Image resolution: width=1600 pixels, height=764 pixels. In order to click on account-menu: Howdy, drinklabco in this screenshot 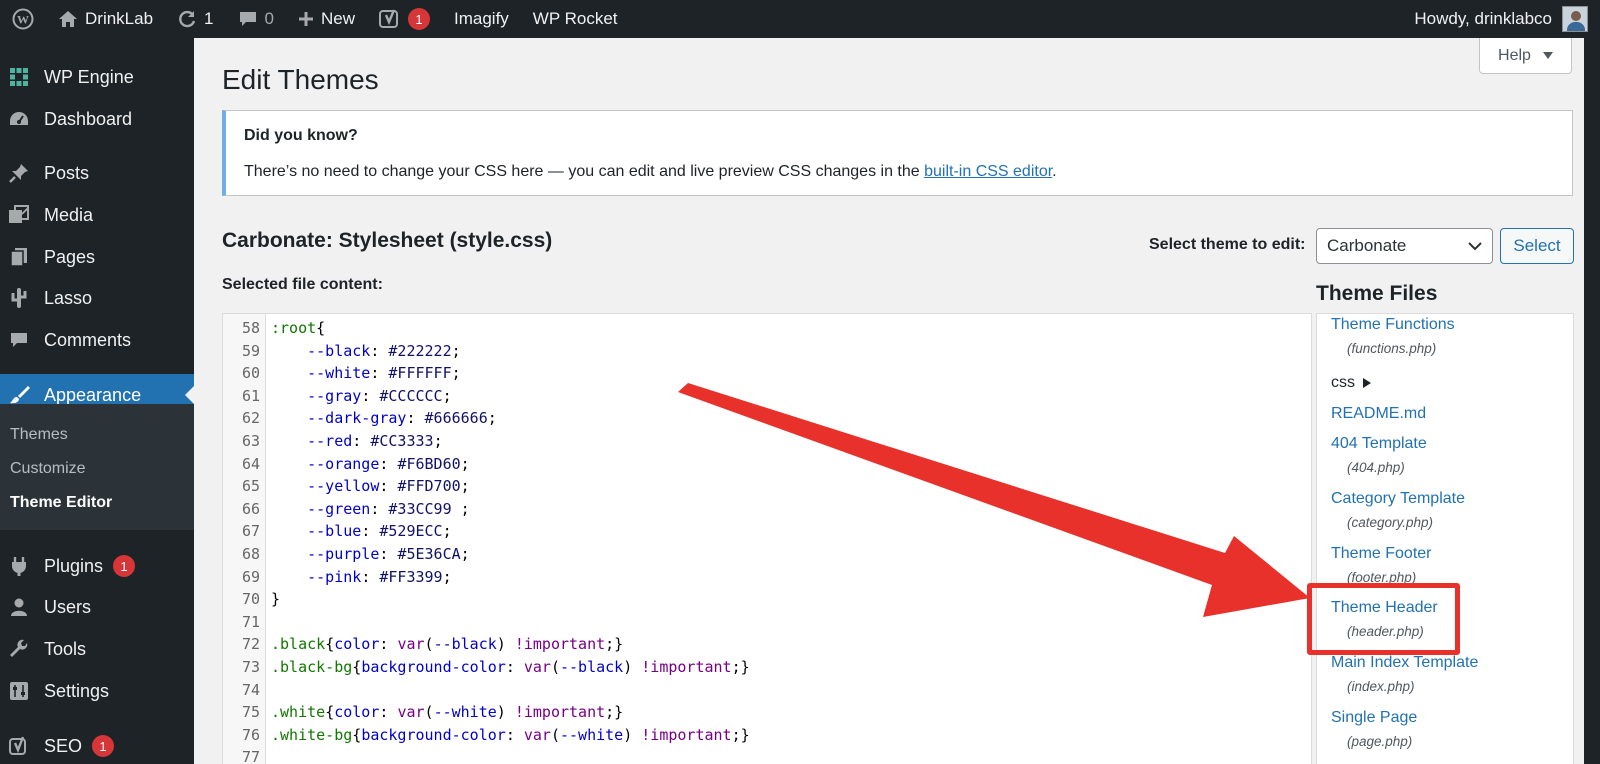, I will do `click(1507, 19)`.